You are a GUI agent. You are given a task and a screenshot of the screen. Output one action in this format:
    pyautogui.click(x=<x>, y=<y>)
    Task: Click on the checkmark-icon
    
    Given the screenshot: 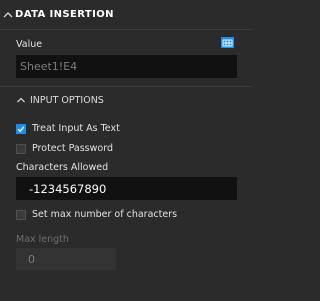 What is the action you would take?
    pyautogui.click(x=21, y=128)
    